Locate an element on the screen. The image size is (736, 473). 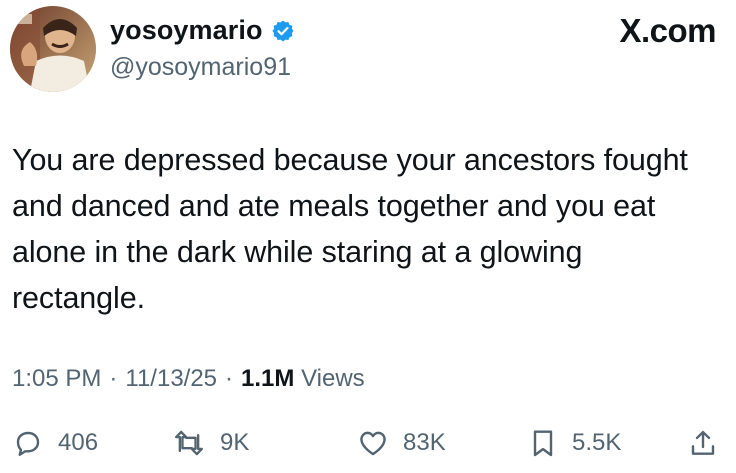
like-button: 83K is located at coordinates (401, 443).